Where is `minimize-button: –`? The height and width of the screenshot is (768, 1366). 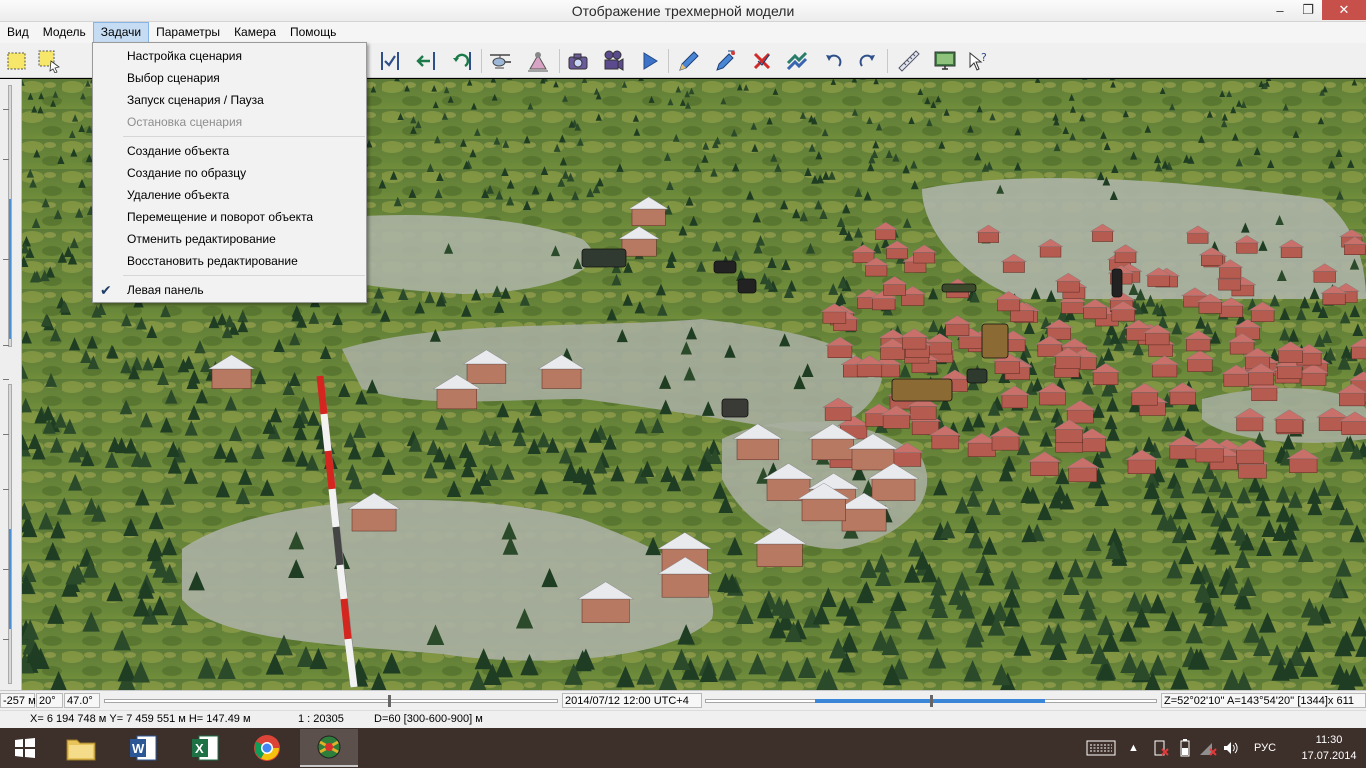
minimize-button: – is located at coordinates (1280, 10).